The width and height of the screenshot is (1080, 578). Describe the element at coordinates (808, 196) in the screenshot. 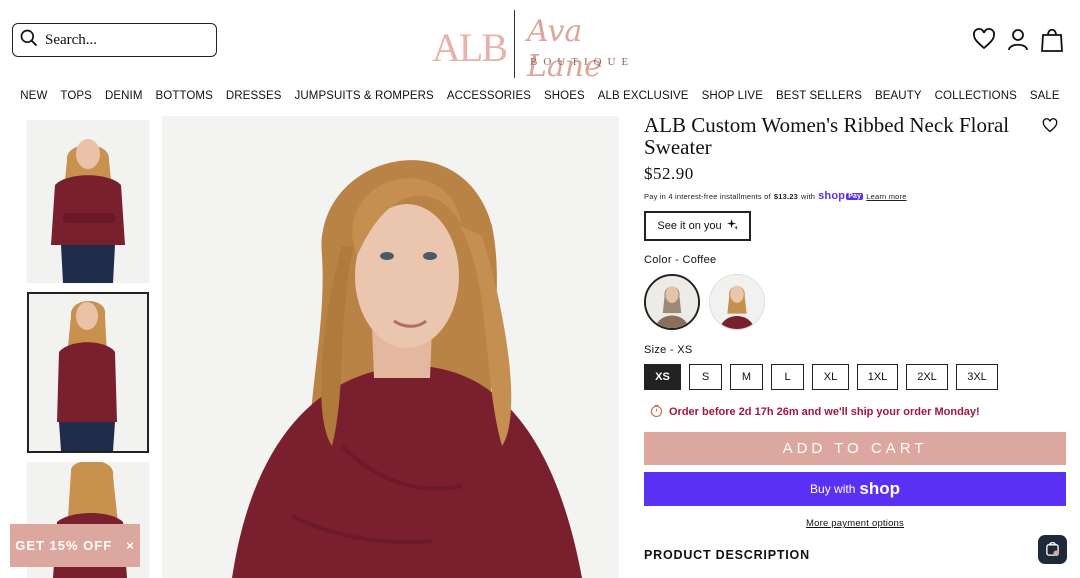

I see `installments-with: with` at that location.